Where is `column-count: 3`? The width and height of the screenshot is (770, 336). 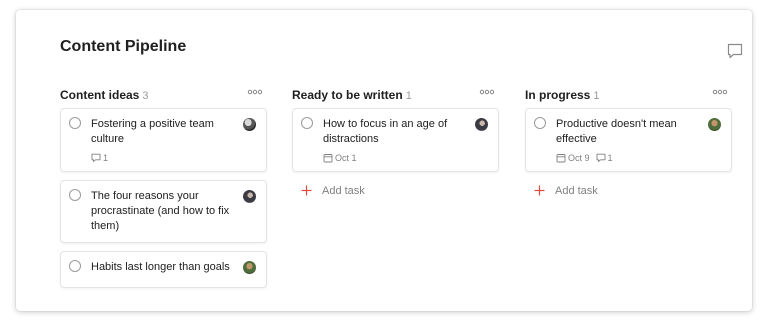
column-count: 3 is located at coordinates (145, 96).